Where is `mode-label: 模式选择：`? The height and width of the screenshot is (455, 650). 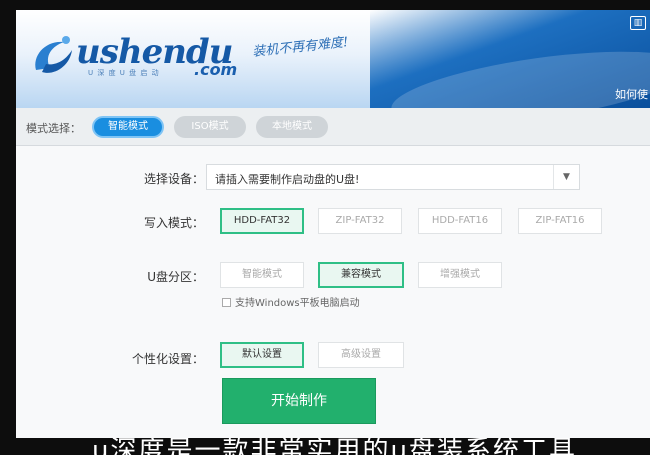
mode-label: 模式选择： is located at coordinates (53, 128).